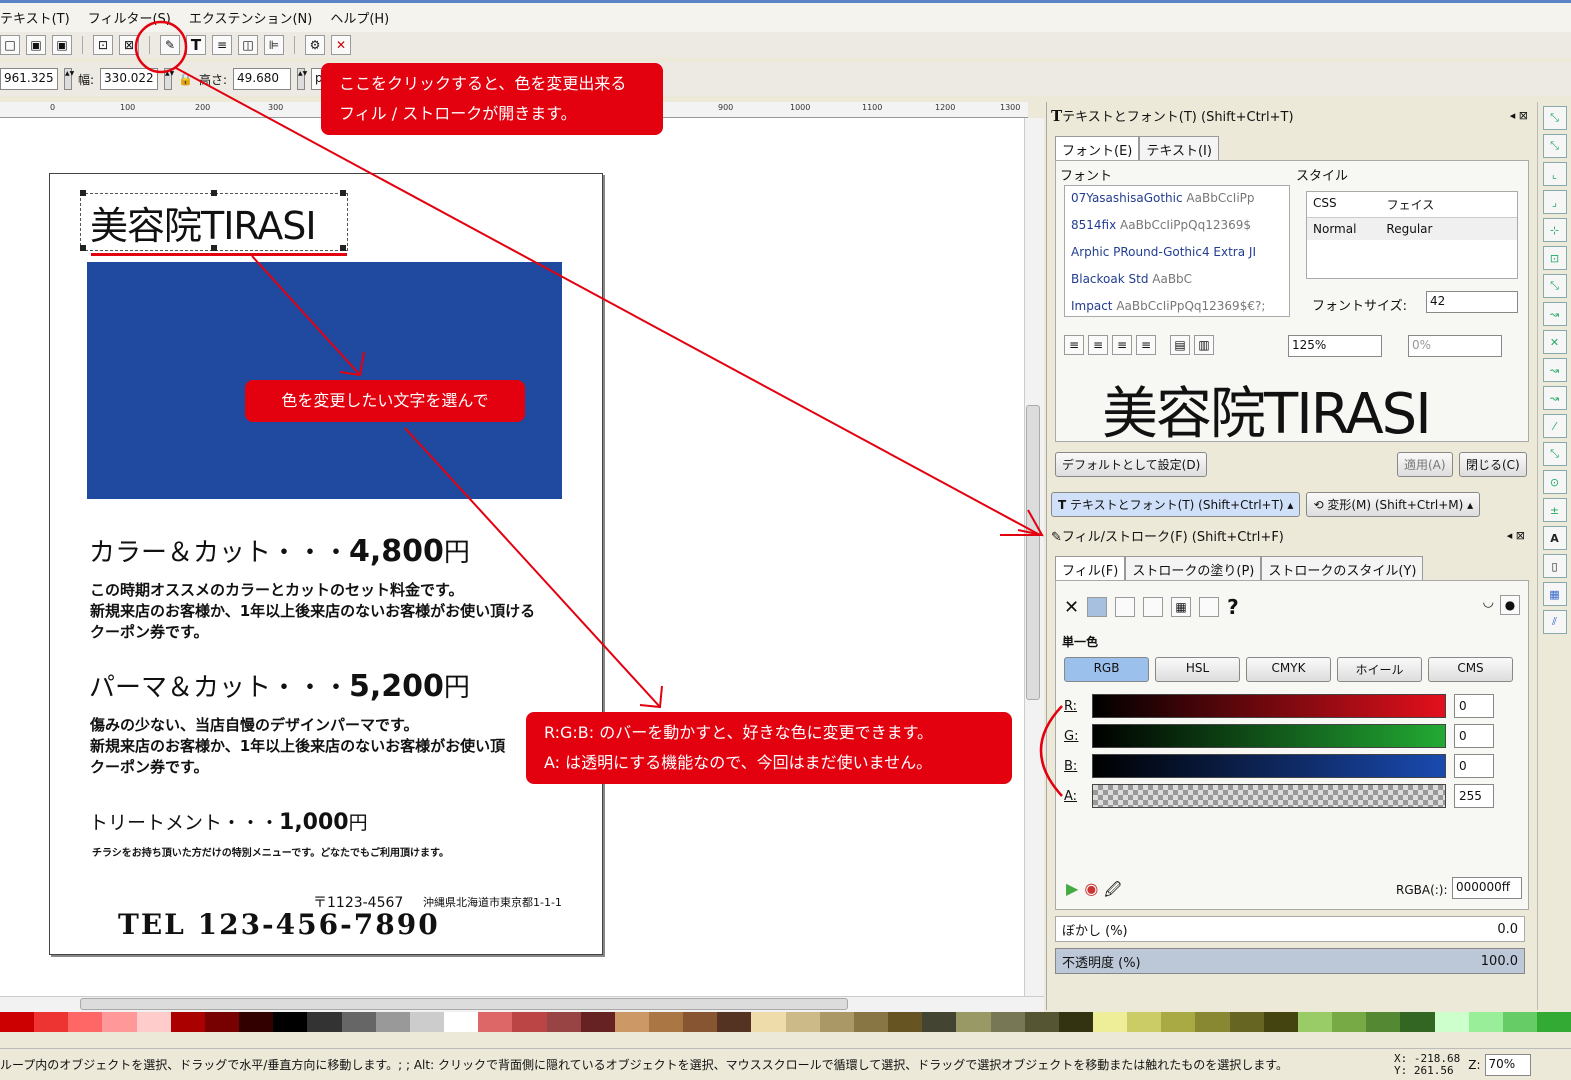 The width and height of the screenshot is (1571, 1080). What do you see at coordinates (1030, 523) in the screenshot?
I see `arrow-head` at bounding box center [1030, 523].